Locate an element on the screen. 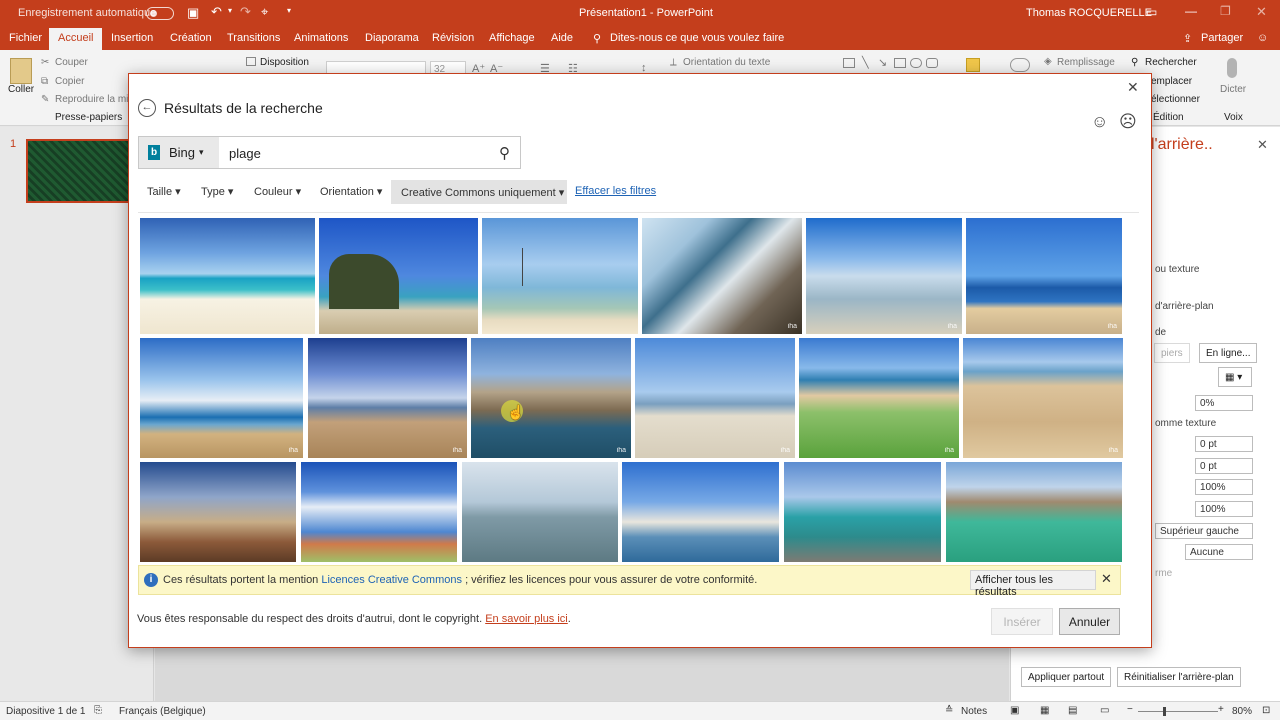 The height and width of the screenshot is (720, 1280). accessibility-icon: ⎘ is located at coordinates (98, 710).